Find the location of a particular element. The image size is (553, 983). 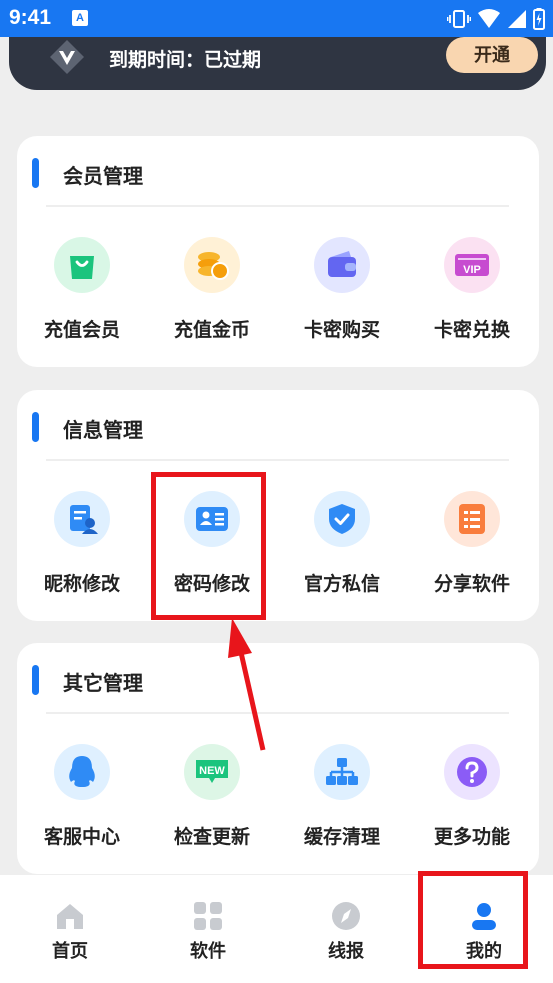

menu-item-recharge-coins: 充值金币 is located at coordinates (212, 289).